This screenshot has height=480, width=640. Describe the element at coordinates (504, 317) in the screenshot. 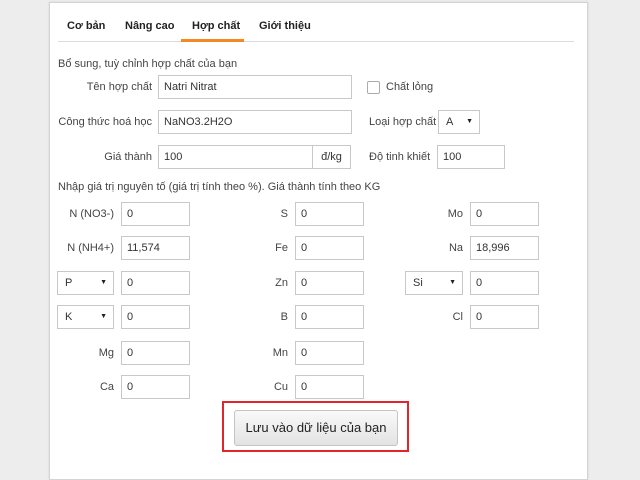

I see `element-input-cl: 0` at that location.